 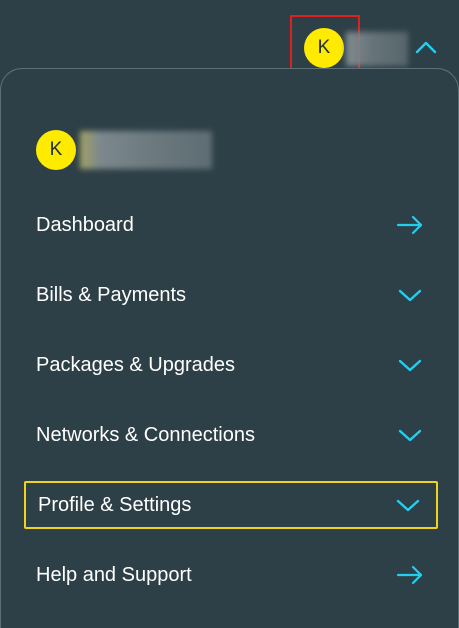 I want to click on menu-item-label: Profile & Settings, so click(x=115, y=504).